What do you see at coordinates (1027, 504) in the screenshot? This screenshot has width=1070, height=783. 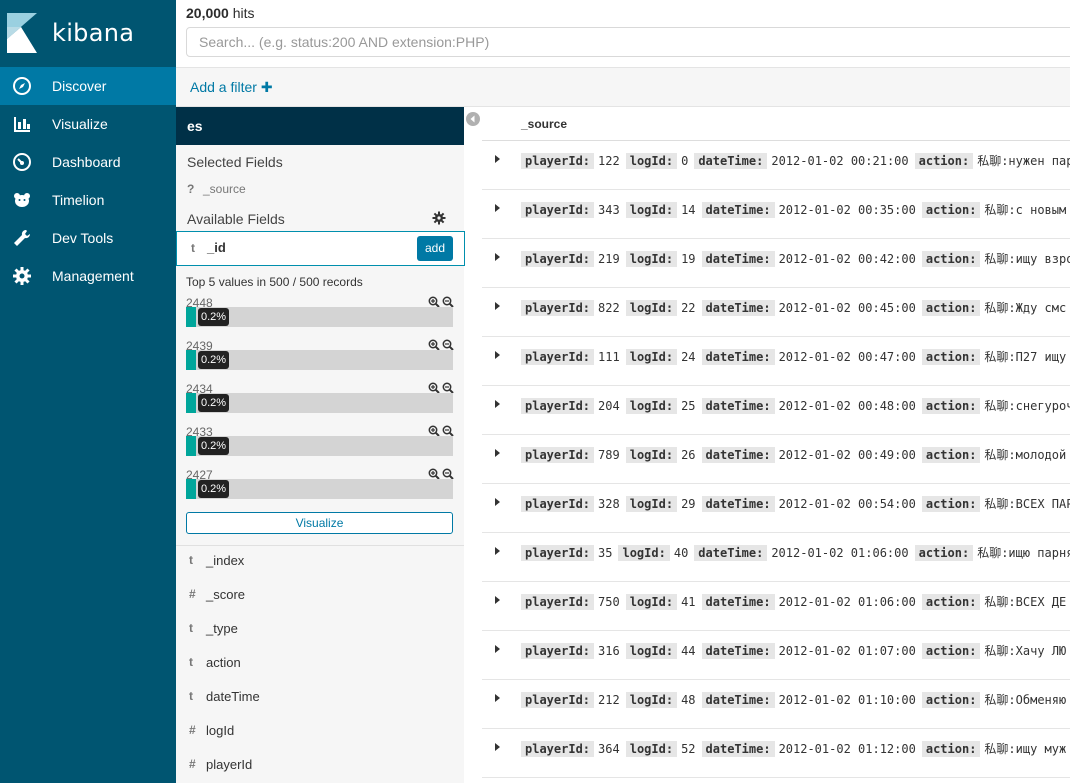 I see `field-value: 私聊:ВСЕХ ПАР` at bounding box center [1027, 504].